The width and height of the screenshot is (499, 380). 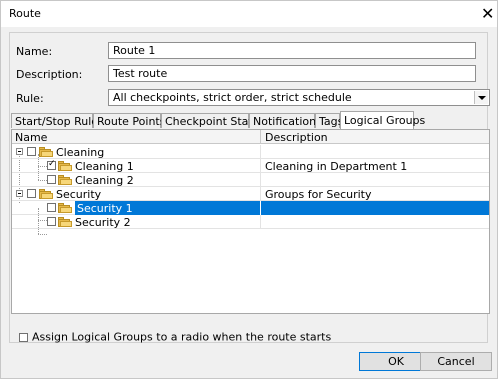 I want to click on tree-row-name: Security 2, so click(x=103, y=222).